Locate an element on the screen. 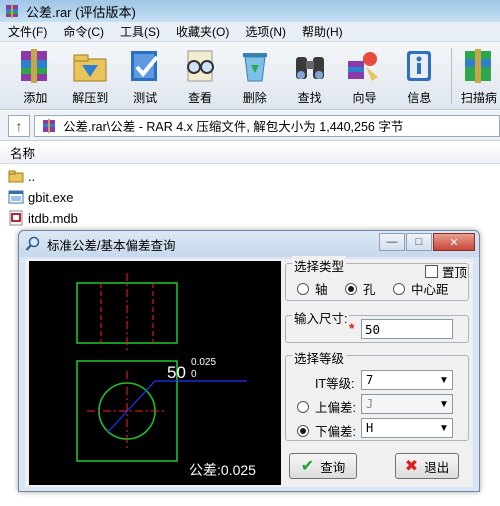 This screenshot has height=506, width=500. column-name-label: 名称 is located at coordinates (23, 154).